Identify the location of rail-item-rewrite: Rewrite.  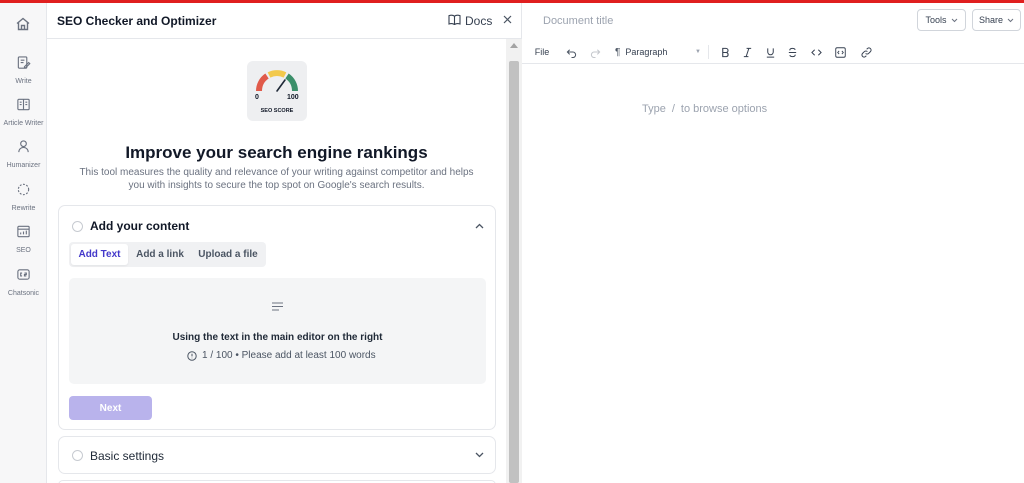
(23, 202).